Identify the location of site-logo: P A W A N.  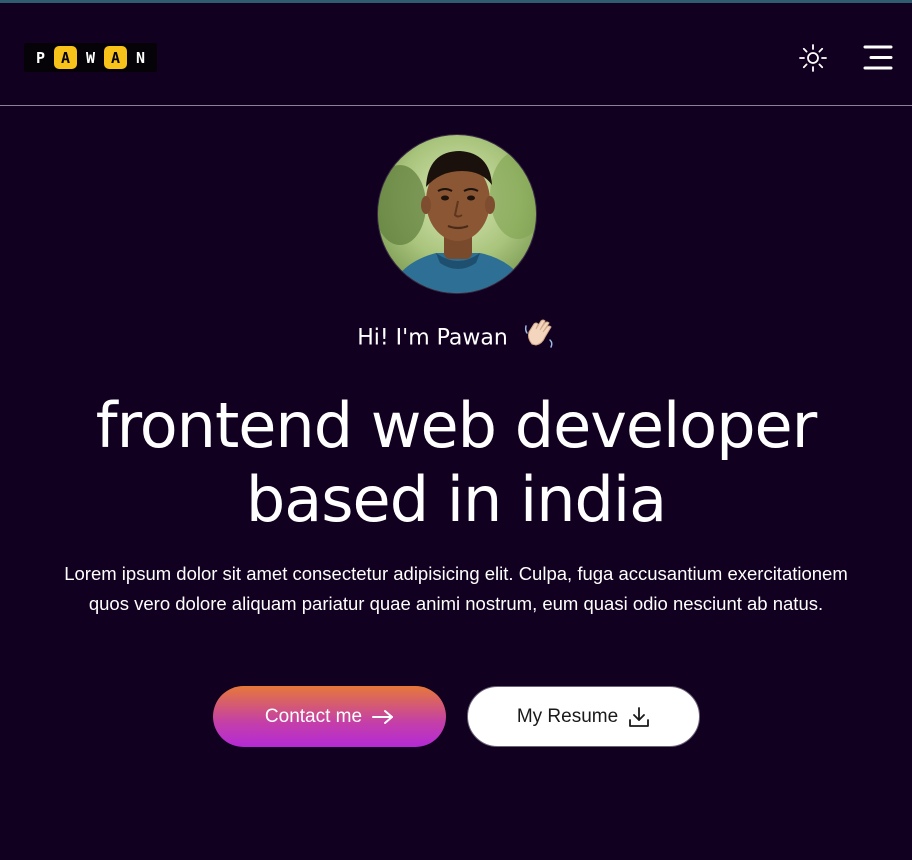
(90, 57).